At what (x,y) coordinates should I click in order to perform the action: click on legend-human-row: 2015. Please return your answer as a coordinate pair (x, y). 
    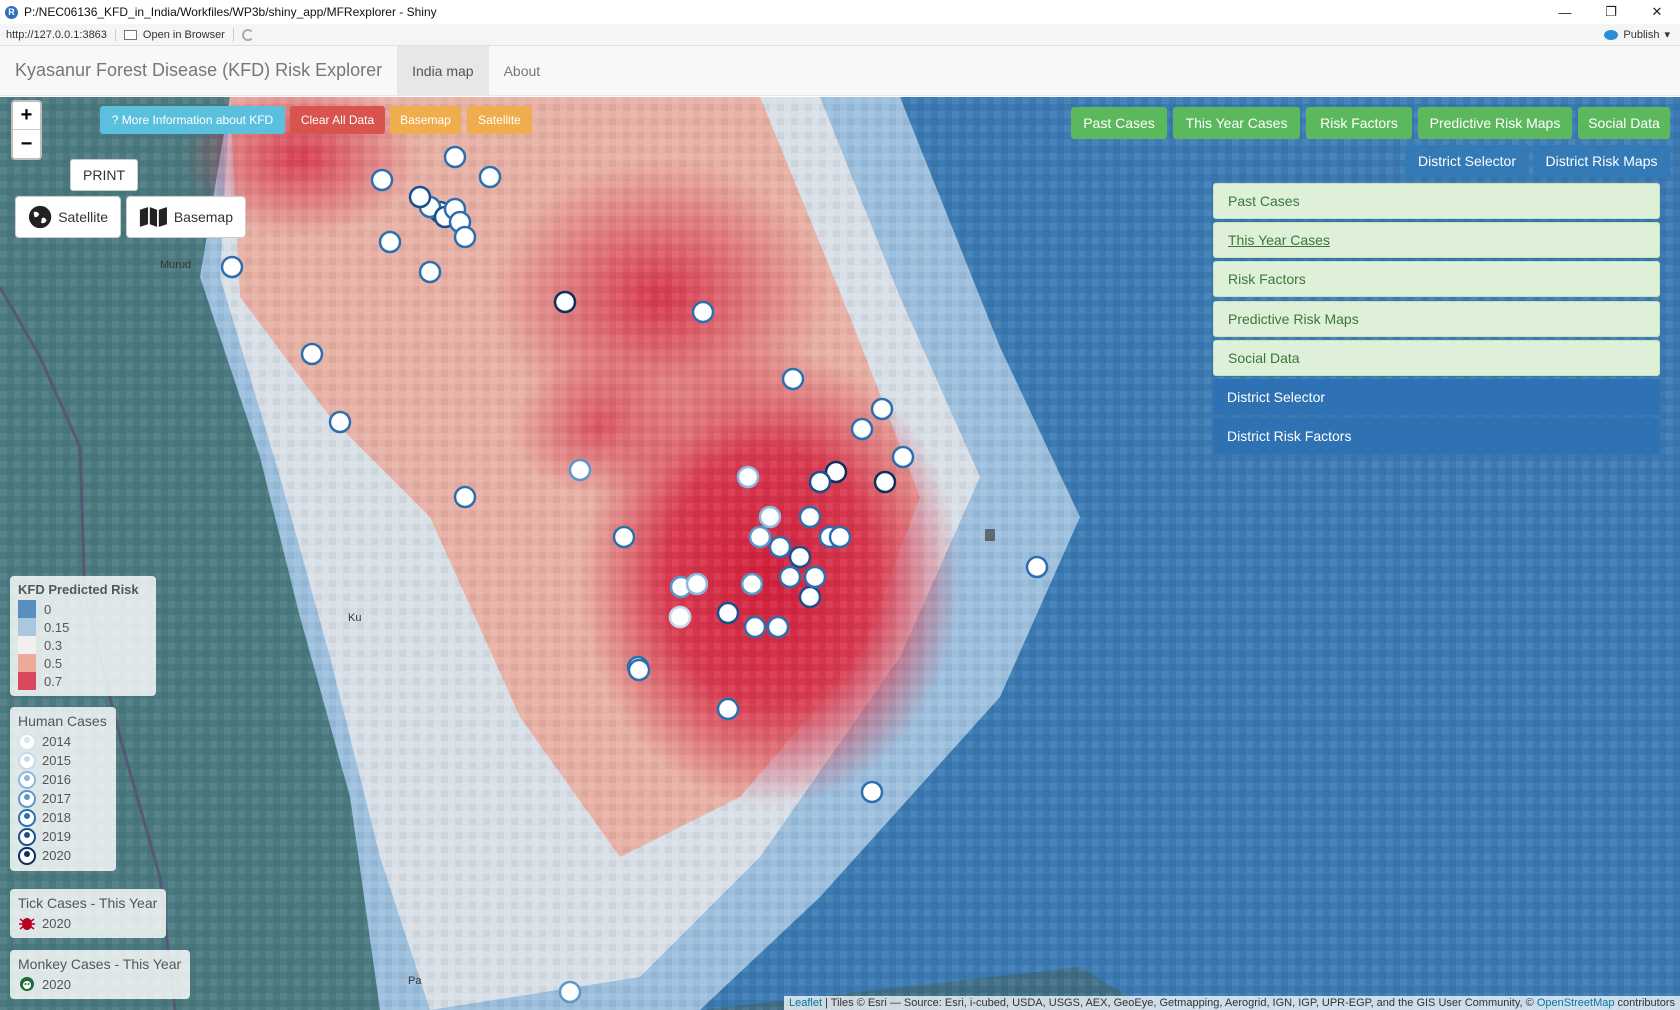
    Looking at the image, I should click on (63, 760).